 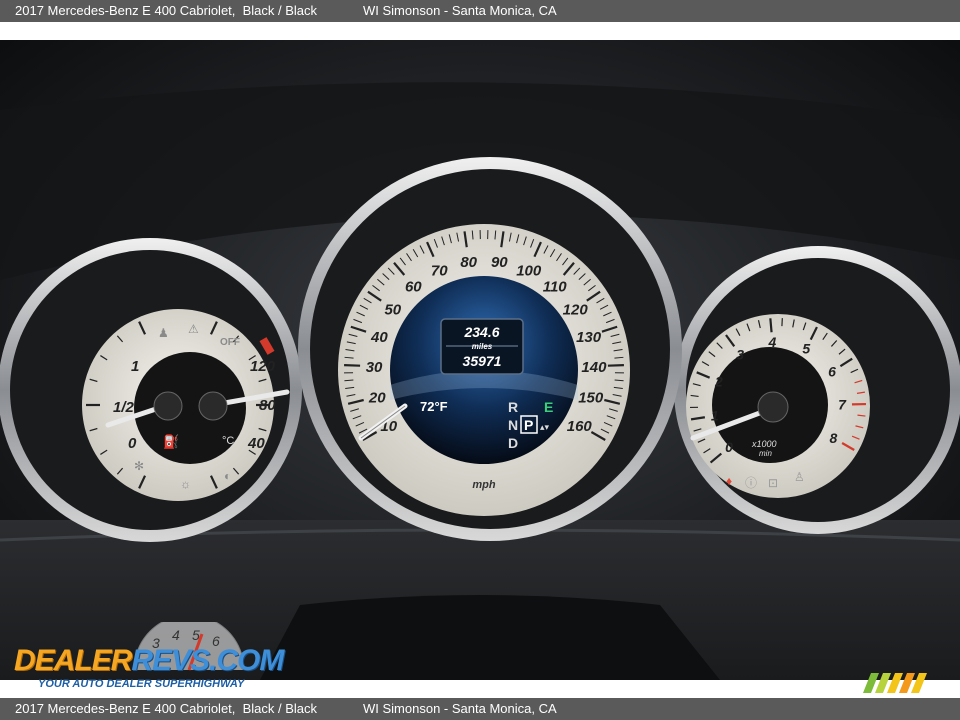 What do you see at coordinates (576, 309) in the screenshot?
I see `speed-label: 120` at bounding box center [576, 309].